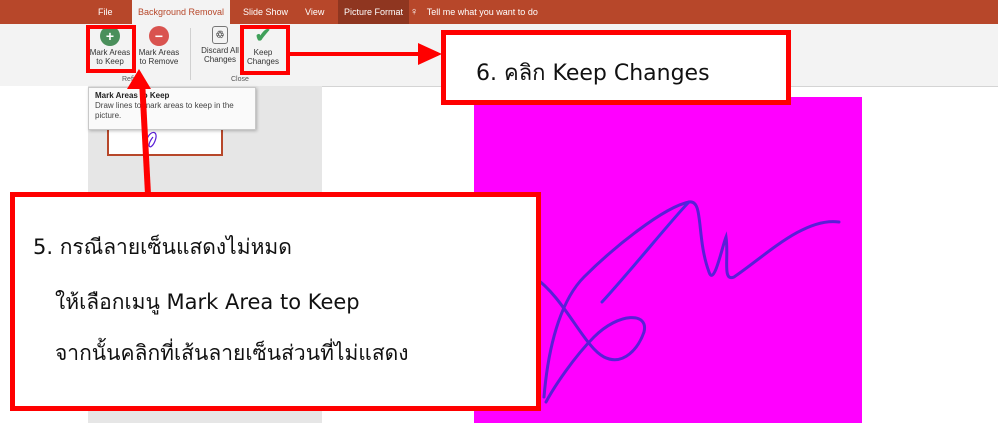 The image size is (998, 427). What do you see at coordinates (220, 45) in the screenshot?
I see `discard-all-changes-button: ♲ Discard All Changes` at bounding box center [220, 45].